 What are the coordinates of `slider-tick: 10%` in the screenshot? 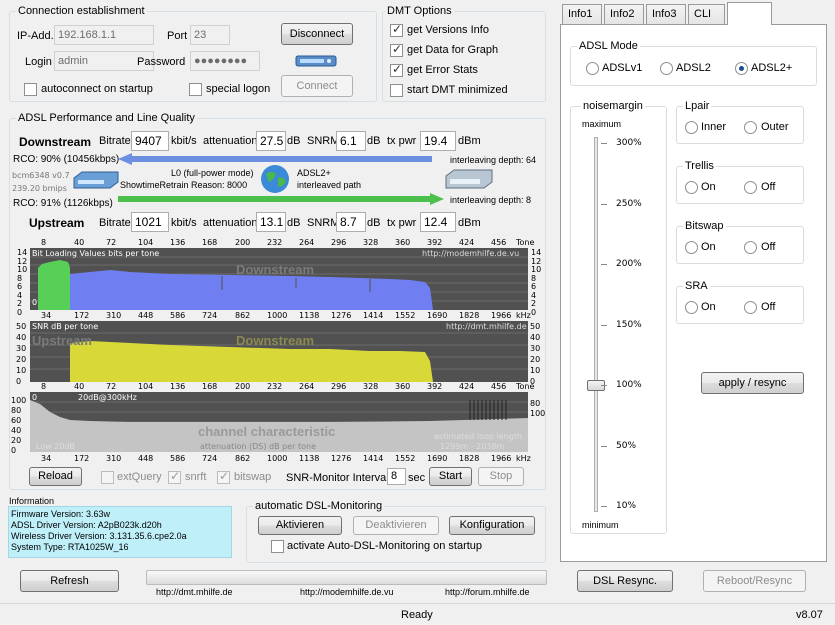 It's located at (626, 506).